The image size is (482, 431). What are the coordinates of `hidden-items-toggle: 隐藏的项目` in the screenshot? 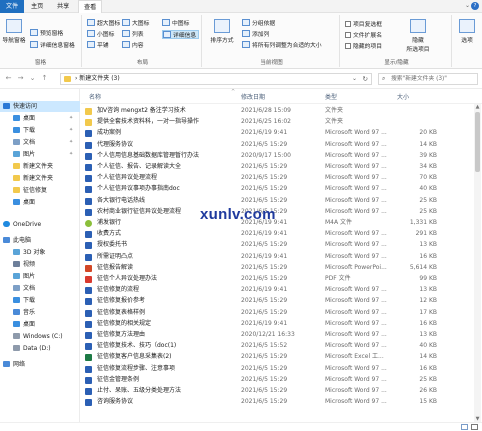 It's located at (363, 47).